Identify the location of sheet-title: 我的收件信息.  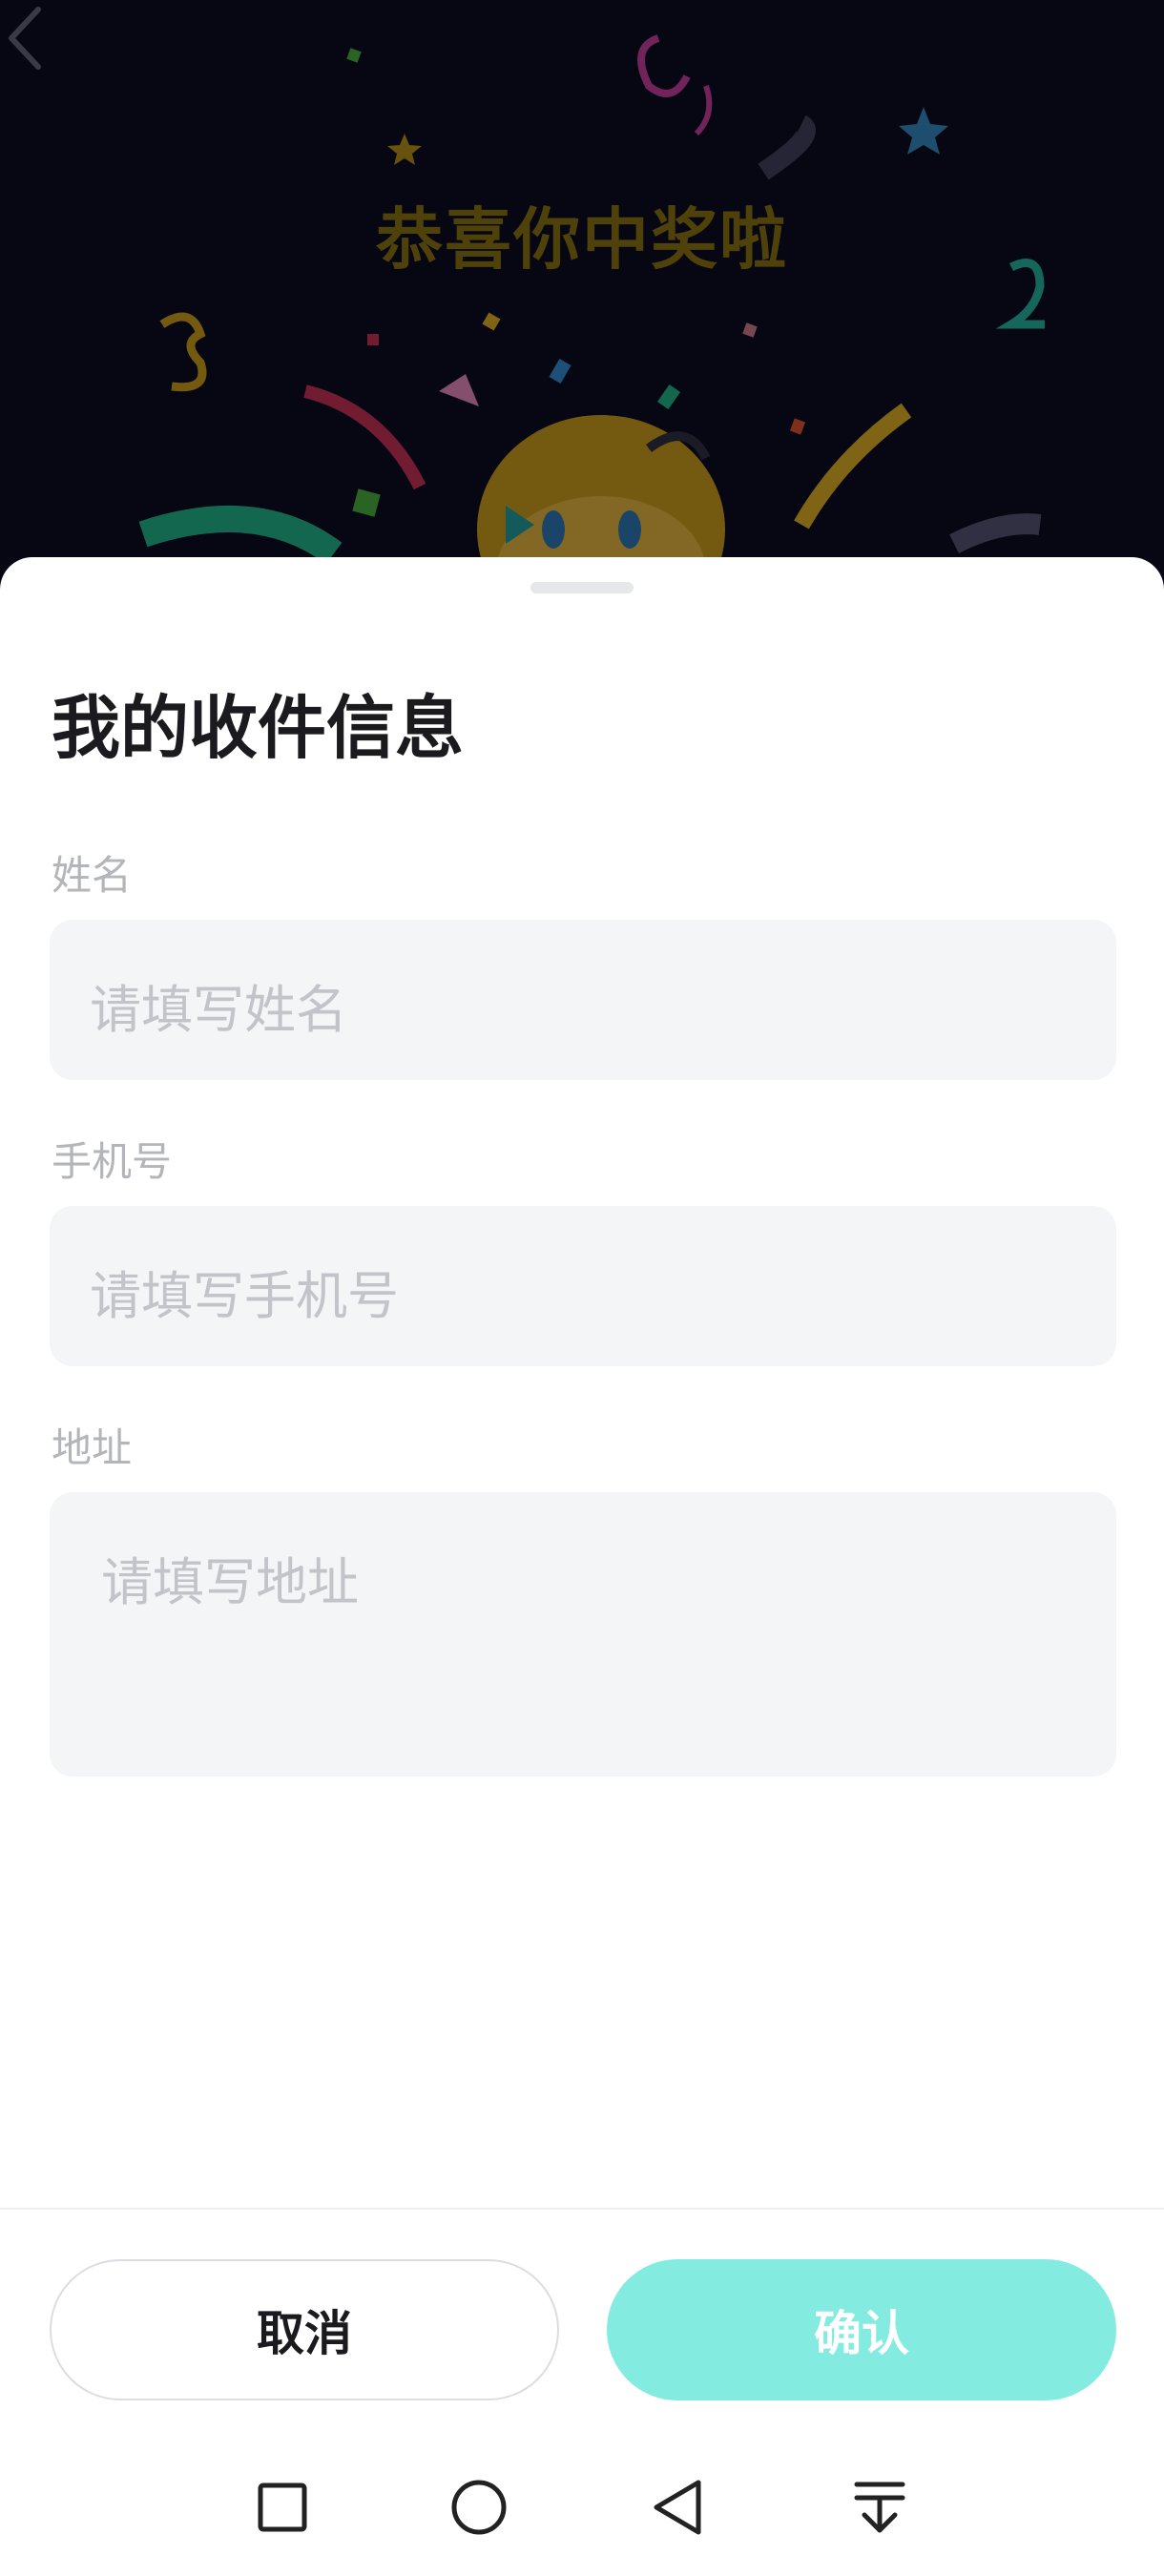
(258, 728).